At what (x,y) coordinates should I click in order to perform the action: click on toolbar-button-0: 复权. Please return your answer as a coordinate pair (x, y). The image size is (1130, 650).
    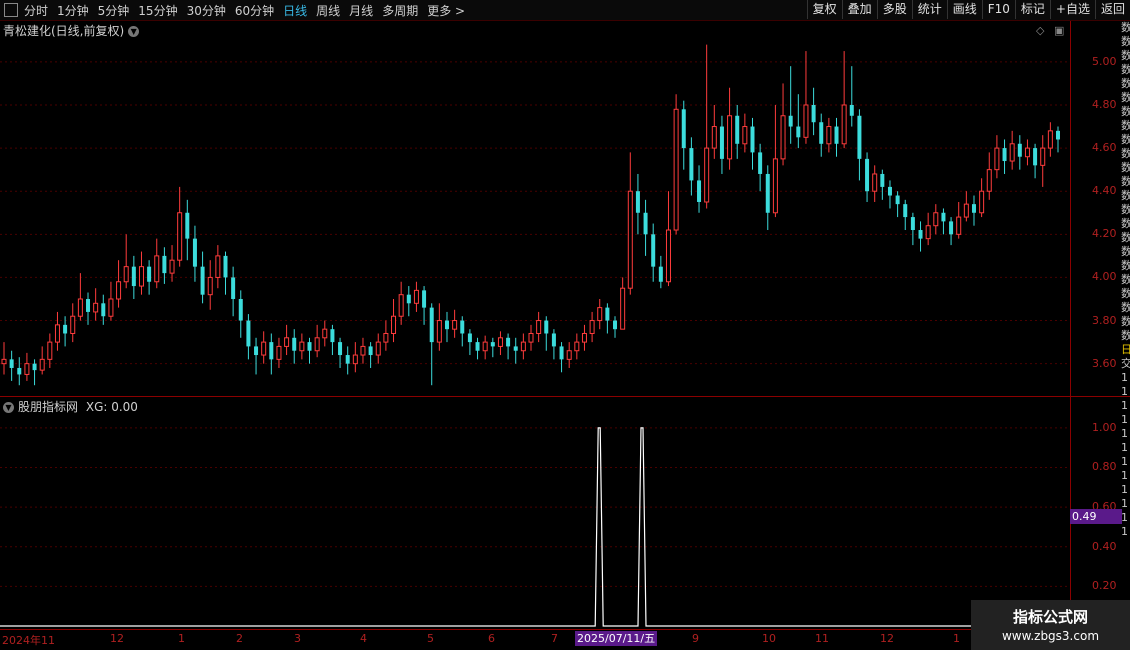
    Looking at the image, I should click on (824, 9).